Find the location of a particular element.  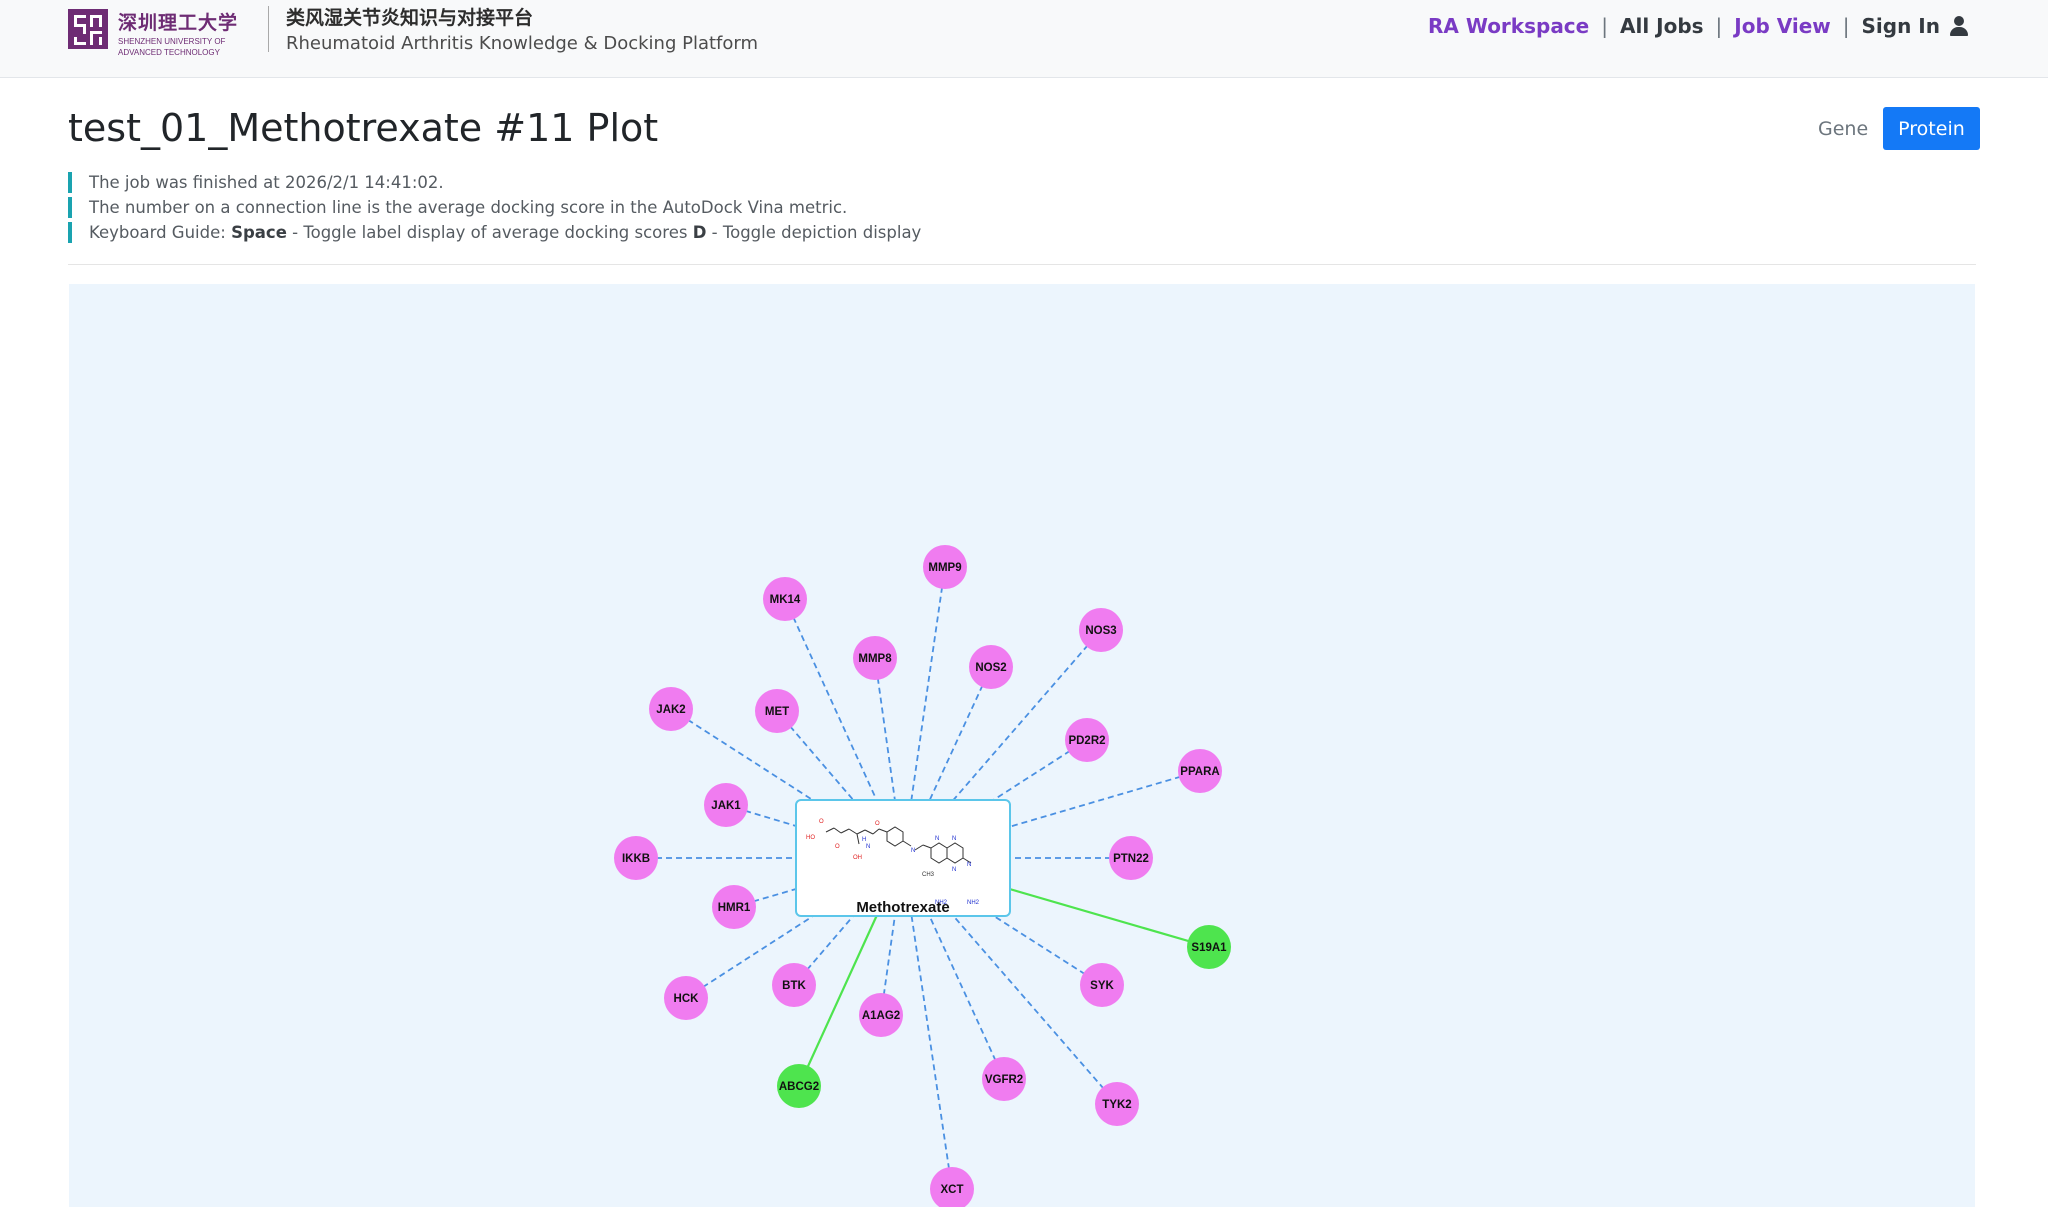

target-node-ptn22: PTN22 is located at coordinates (1131, 858).